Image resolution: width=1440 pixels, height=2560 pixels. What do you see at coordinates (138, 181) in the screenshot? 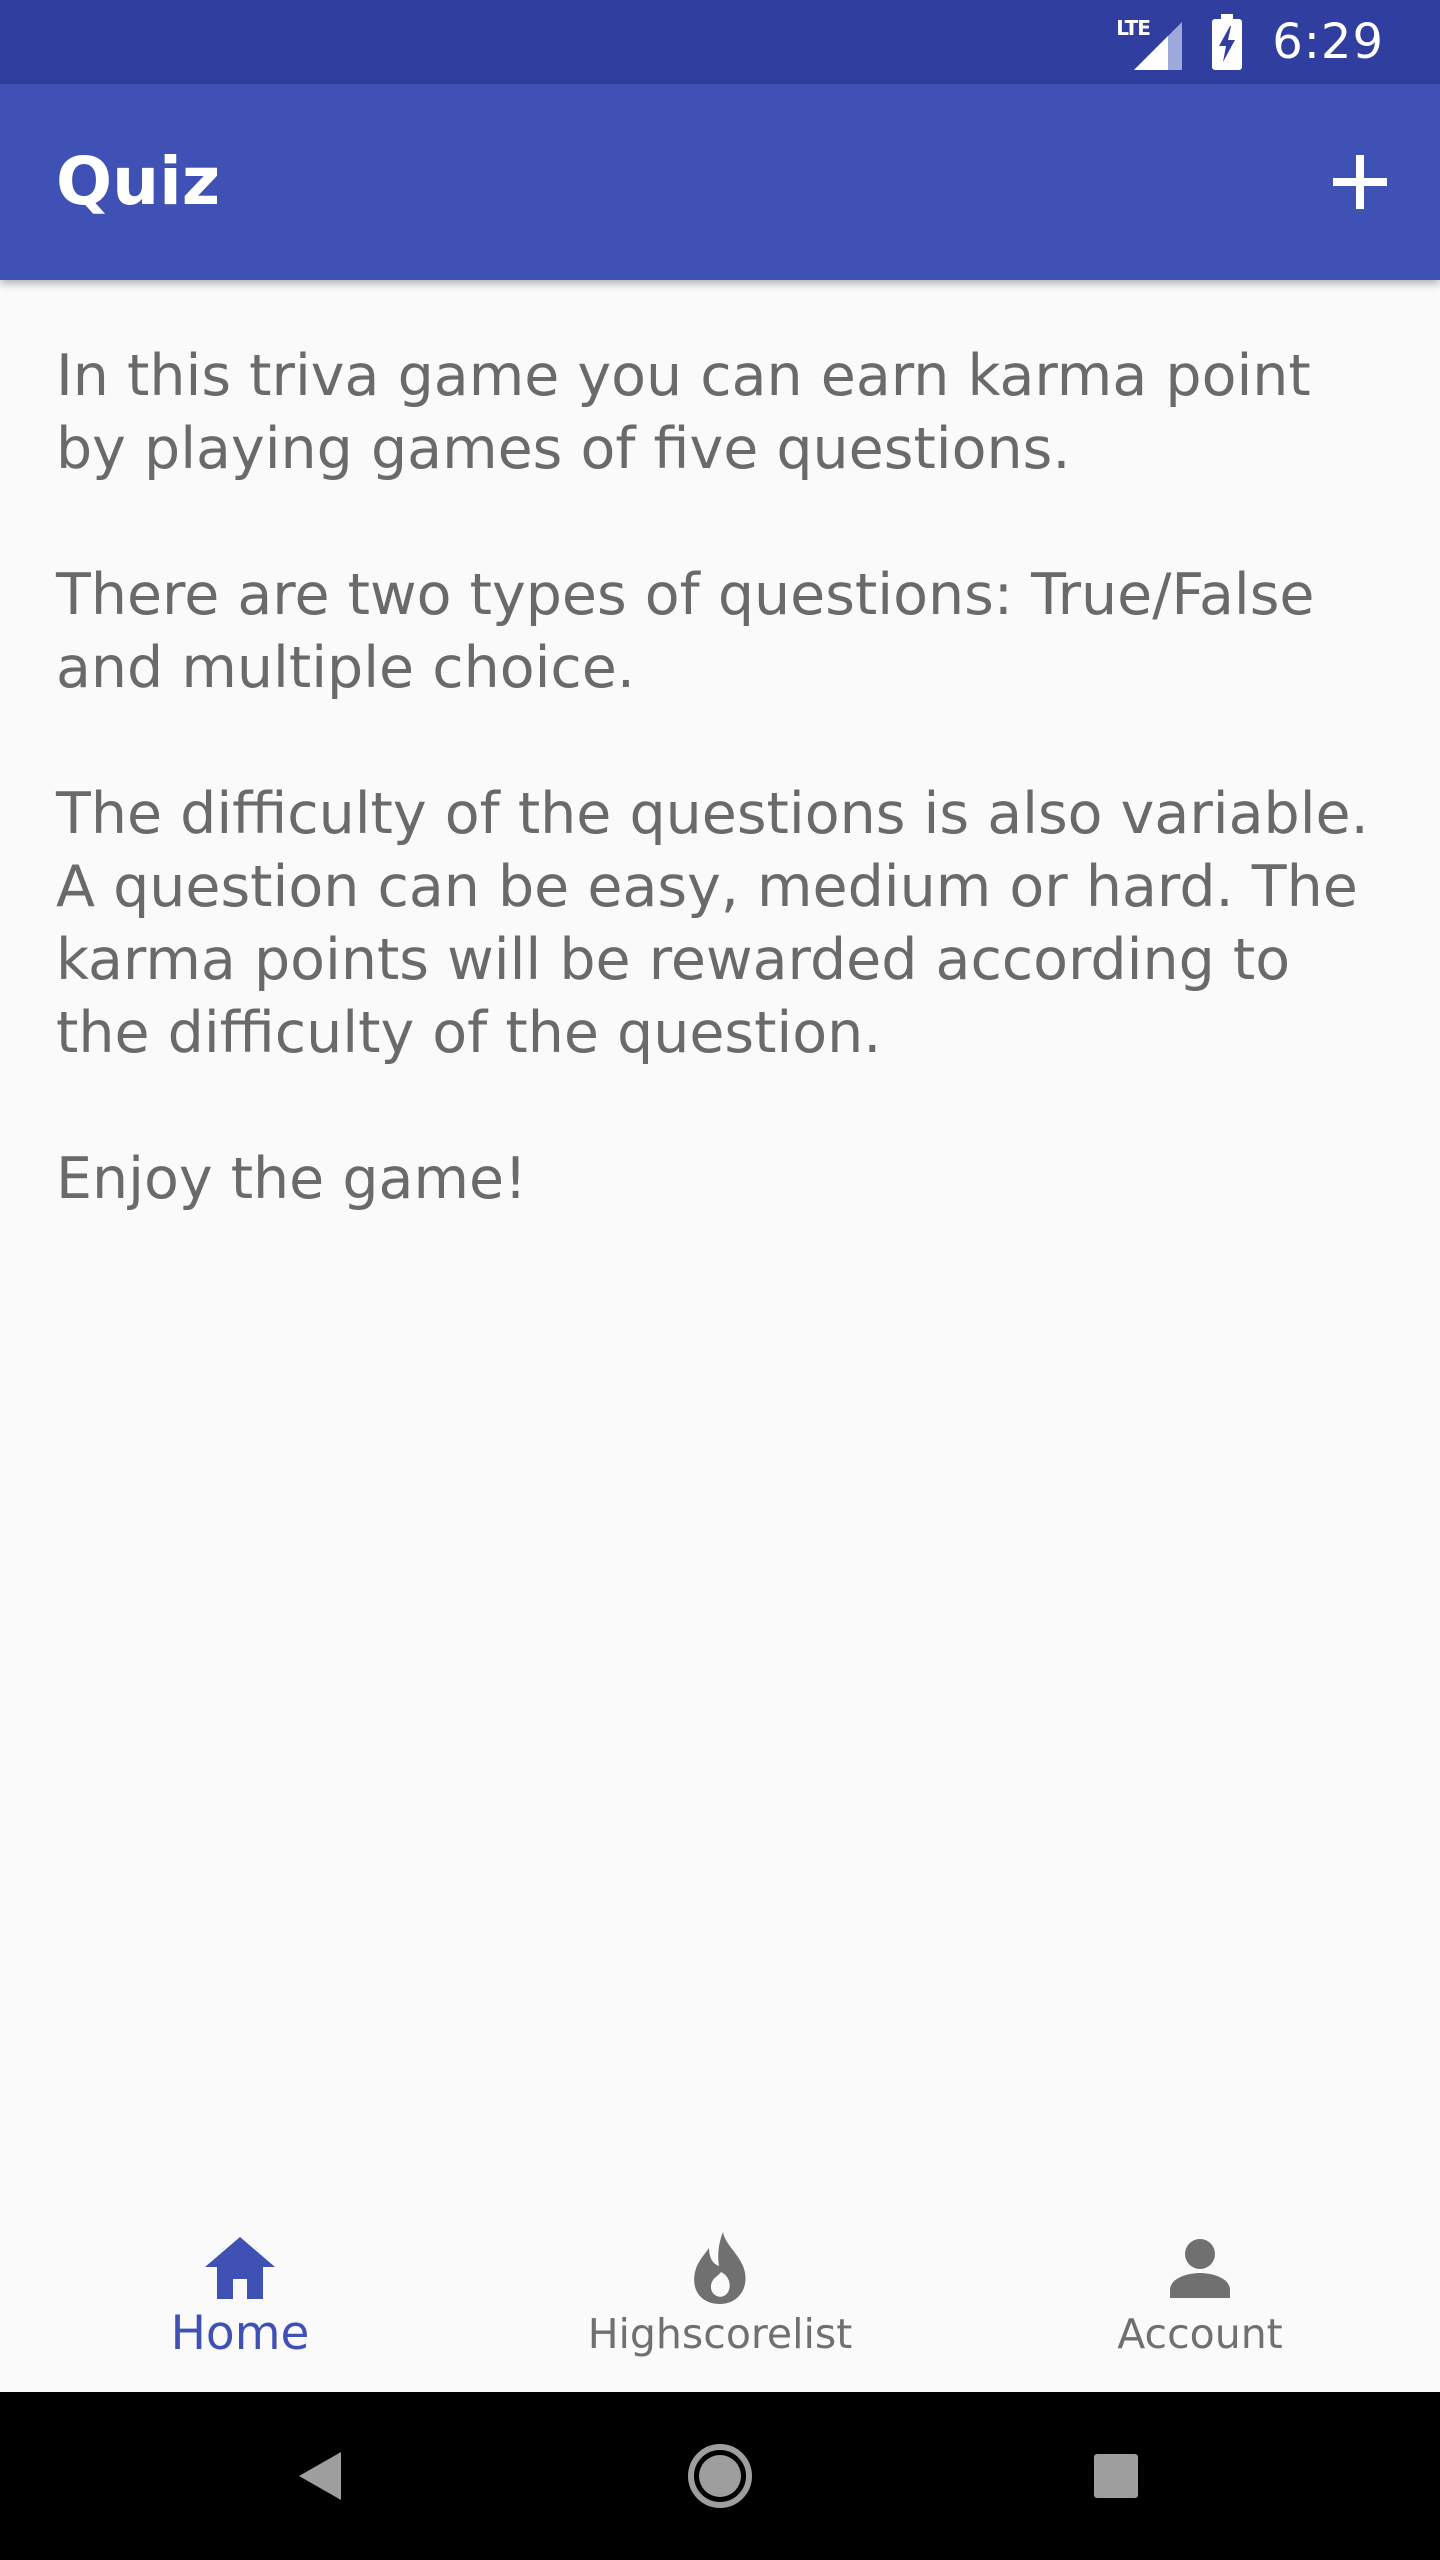
I see `page-title: Quiz` at bounding box center [138, 181].